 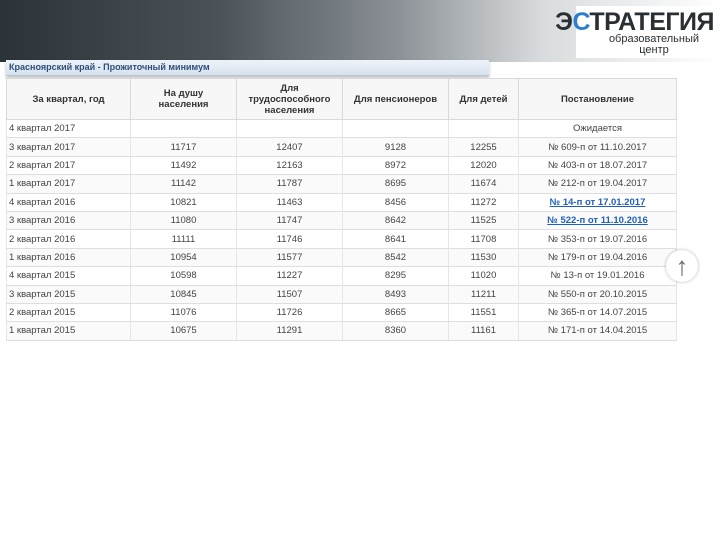 What do you see at coordinates (289, 147) in the screenshot?
I see `cell-working: 12407` at bounding box center [289, 147].